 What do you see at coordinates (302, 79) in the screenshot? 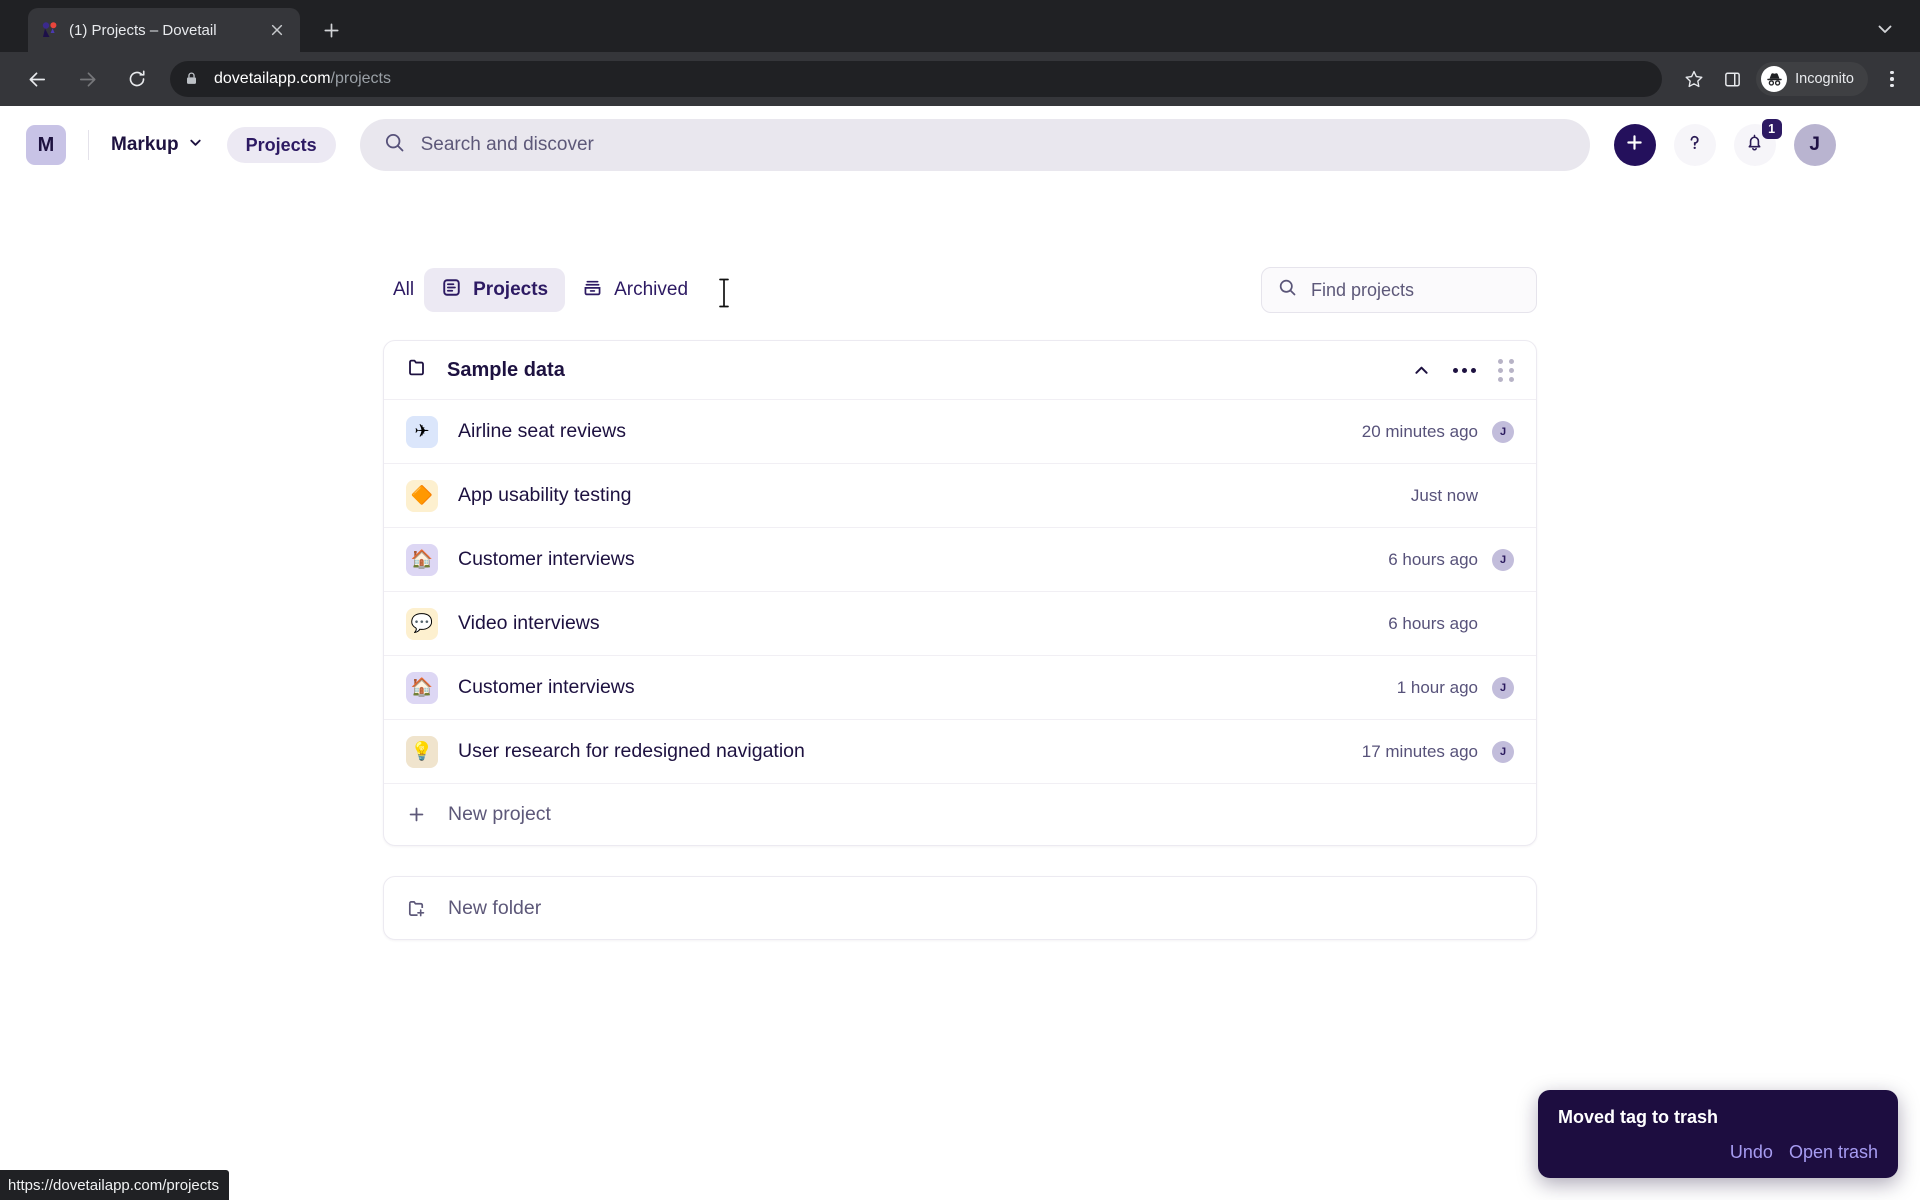
I see `address-bar-url: dovetailapp.com/projects` at bounding box center [302, 79].